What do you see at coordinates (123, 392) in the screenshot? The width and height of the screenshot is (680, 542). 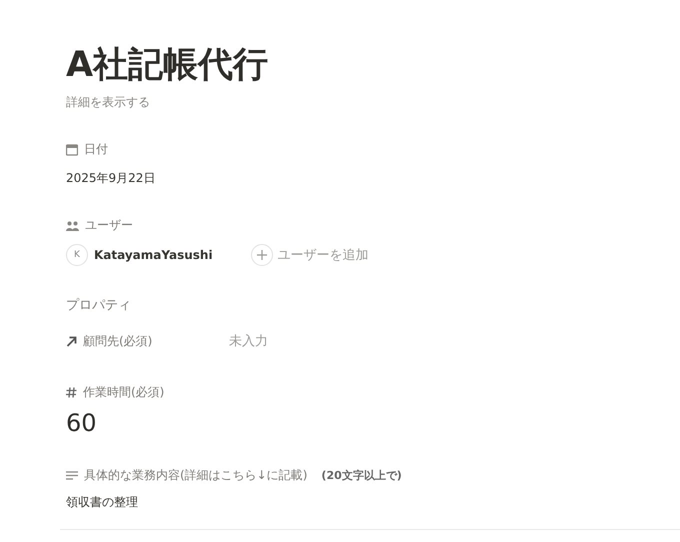 I see `field-label: 作業時間(必須)` at bounding box center [123, 392].